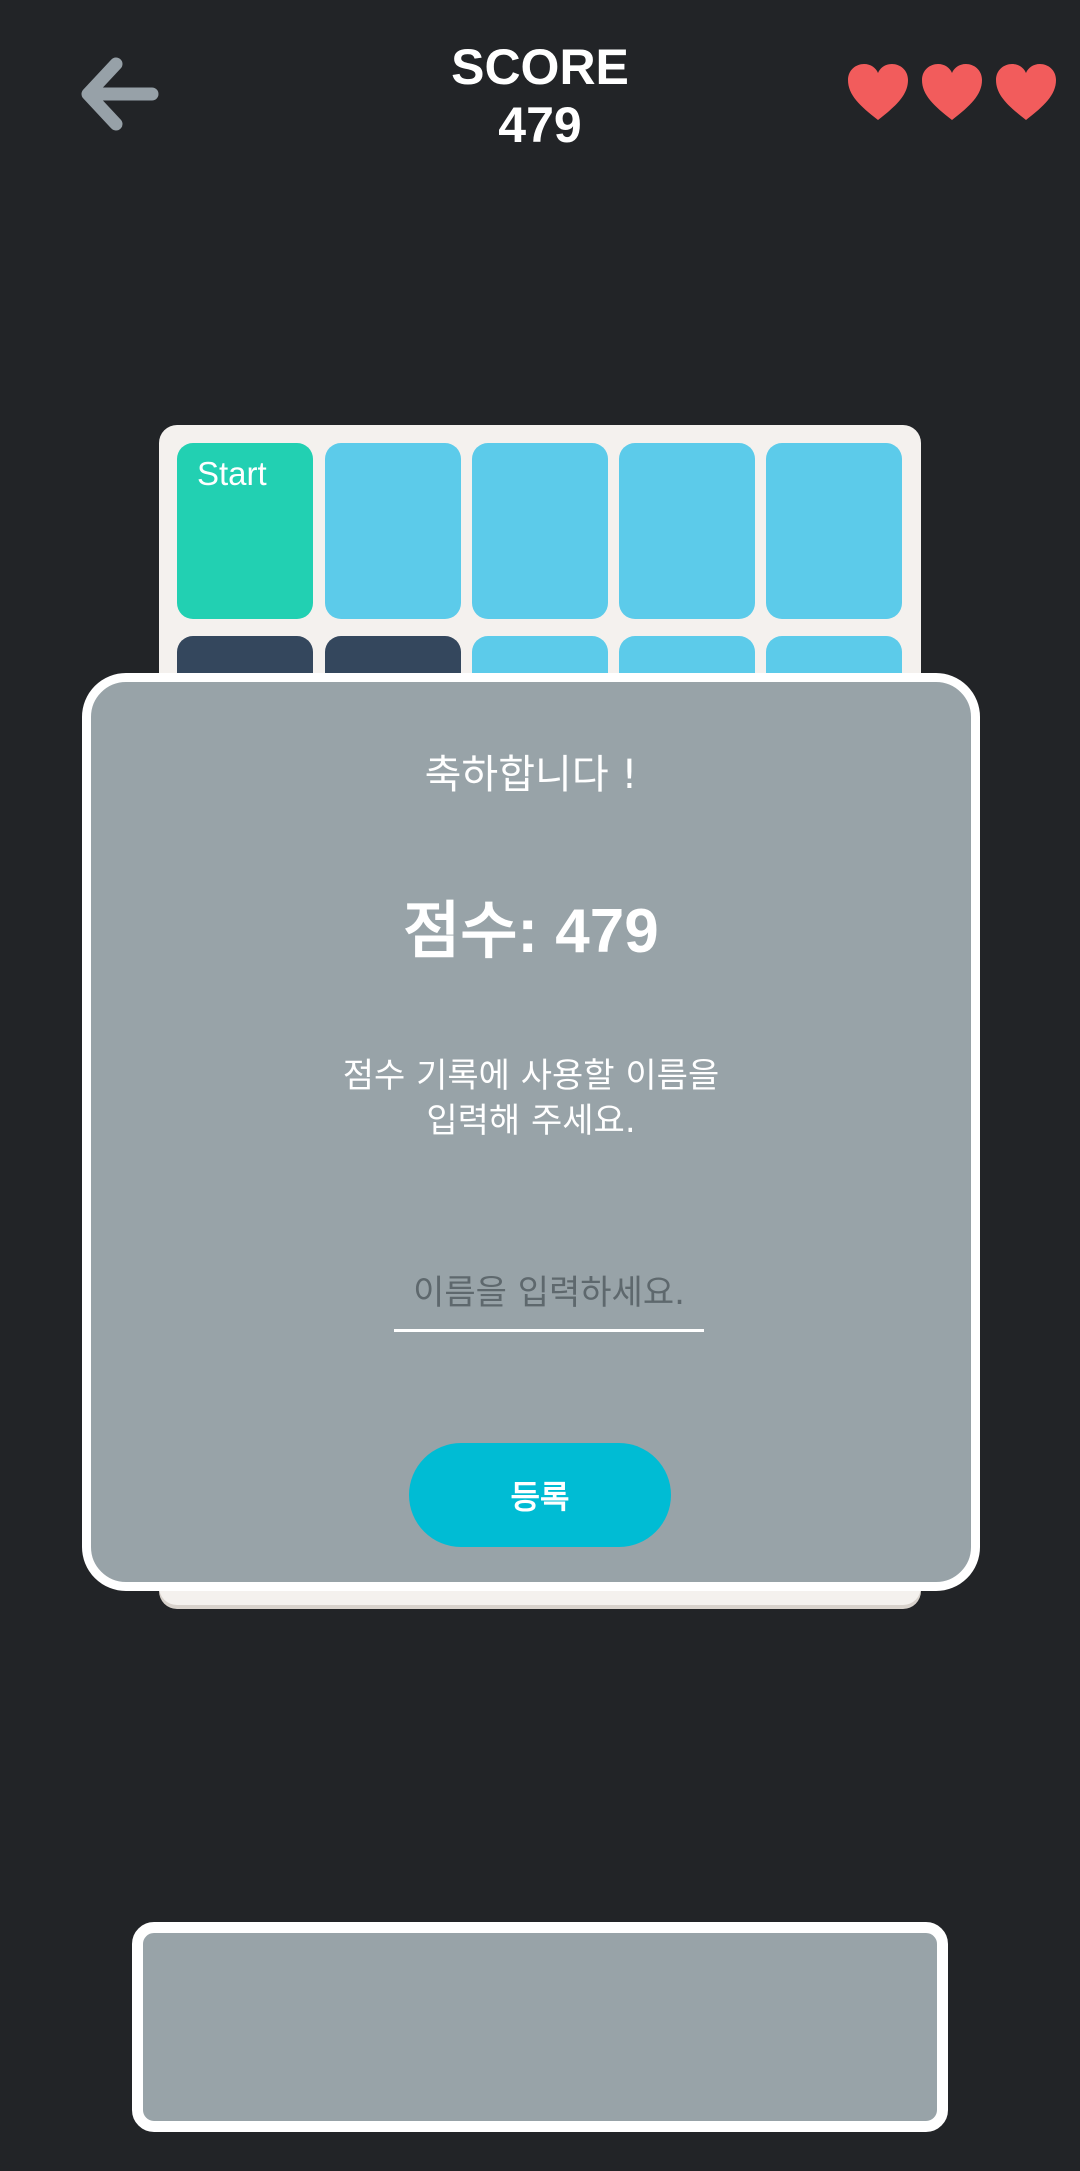 The image size is (1080, 2171). Describe the element at coordinates (540, 2027) in the screenshot. I see `bottom-panel` at that location.